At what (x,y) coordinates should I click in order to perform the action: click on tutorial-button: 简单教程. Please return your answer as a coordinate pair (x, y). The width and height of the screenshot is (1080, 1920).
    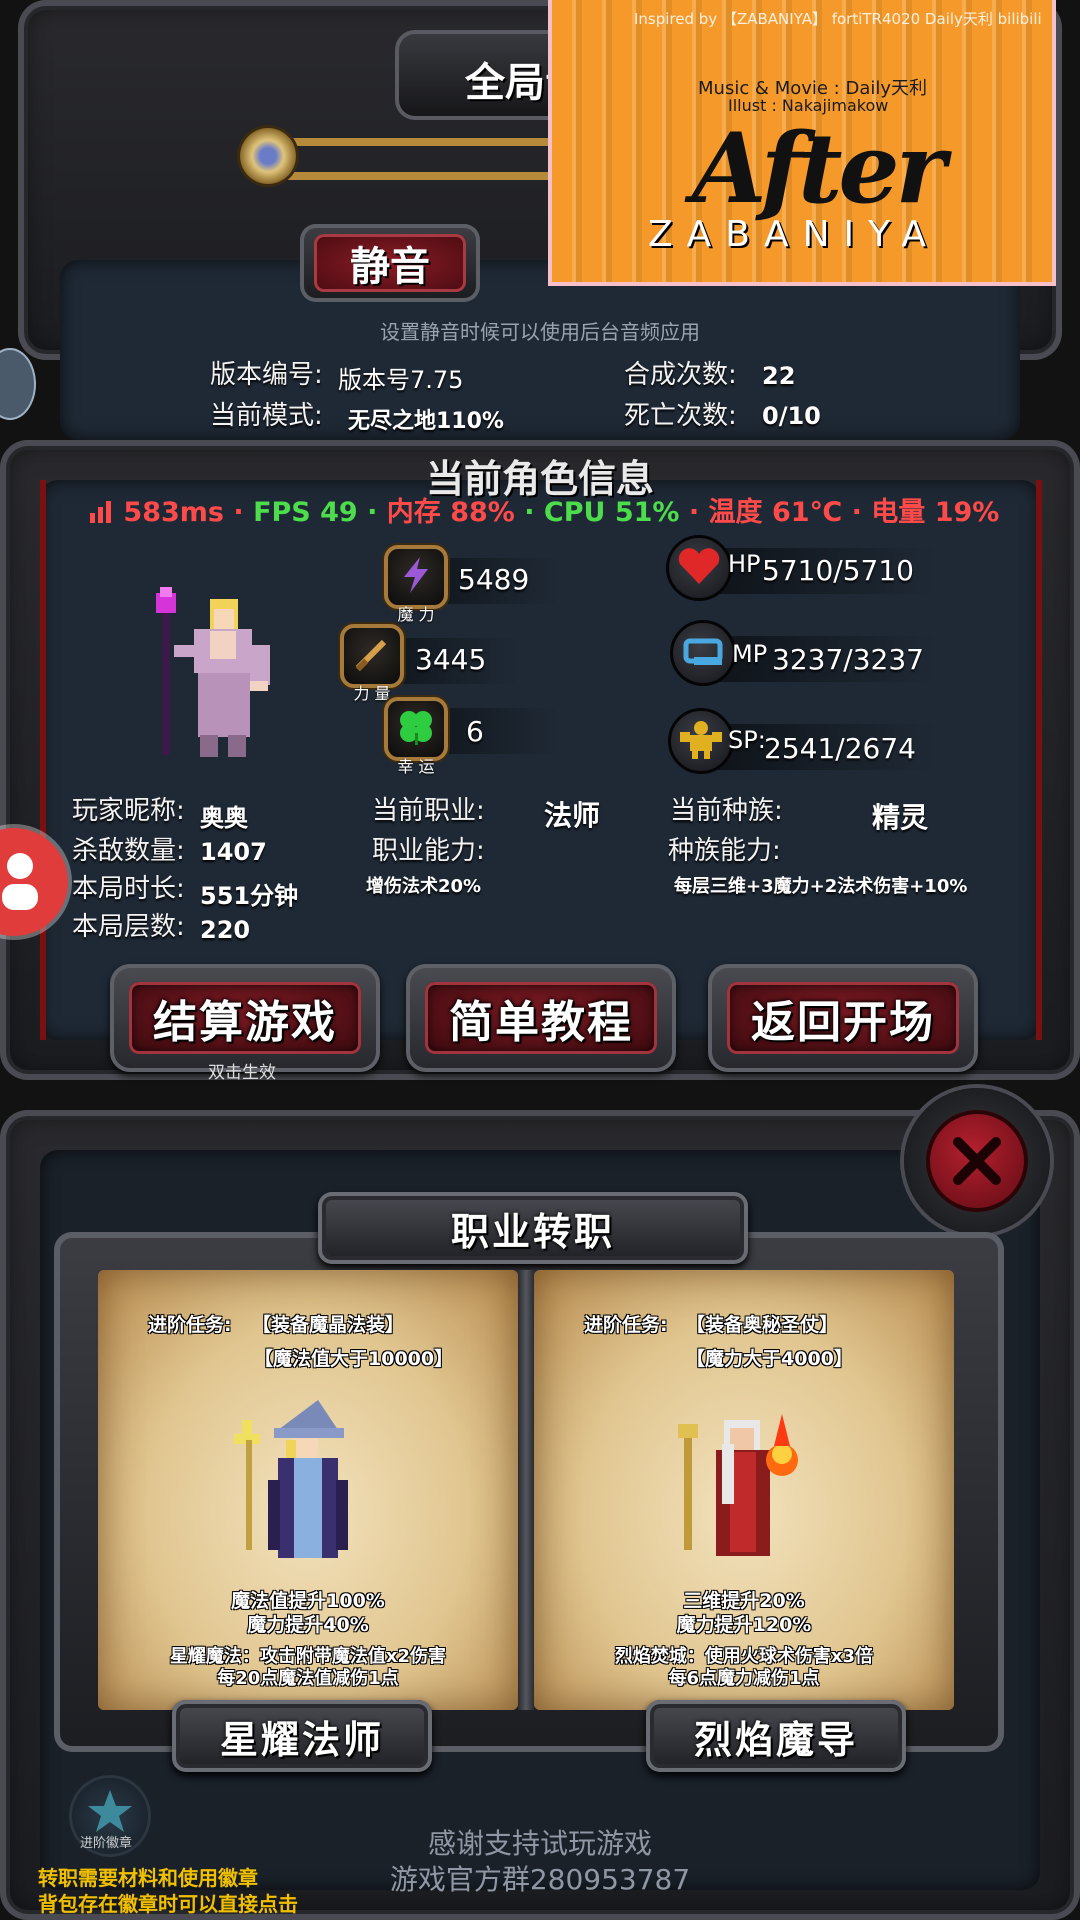
    Looking at the image, I should click on (541, 1018).